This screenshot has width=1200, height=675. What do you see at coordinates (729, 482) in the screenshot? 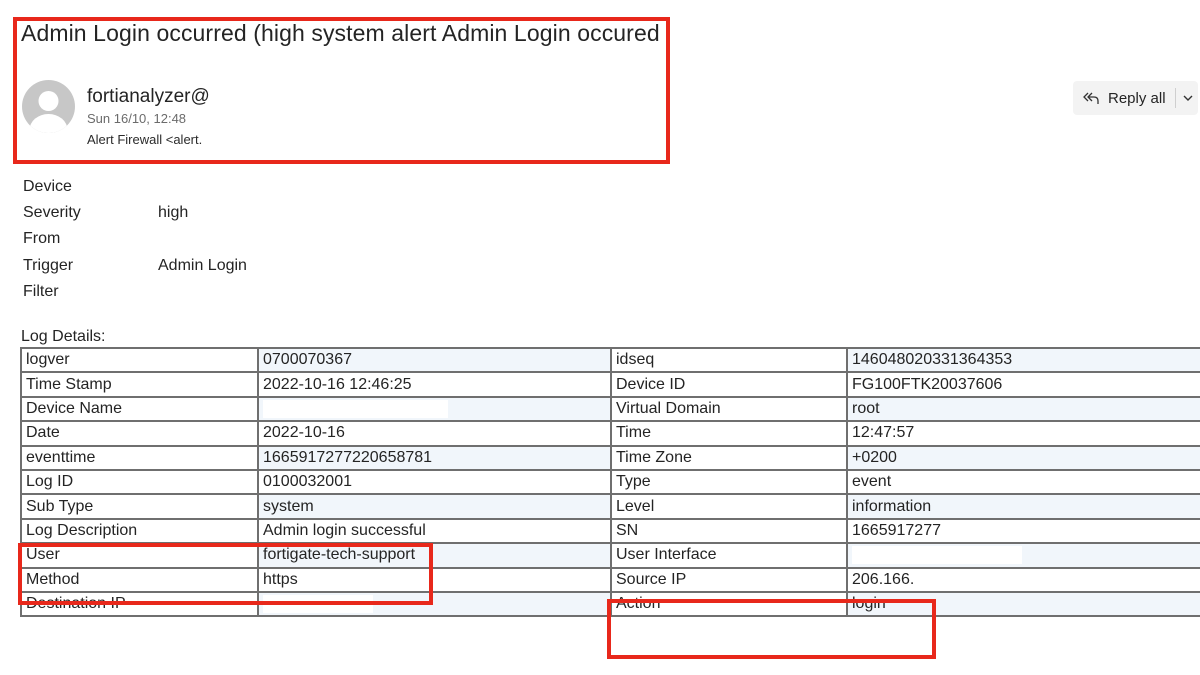
I see `log-key: Type` at bounding box center [729, 482].